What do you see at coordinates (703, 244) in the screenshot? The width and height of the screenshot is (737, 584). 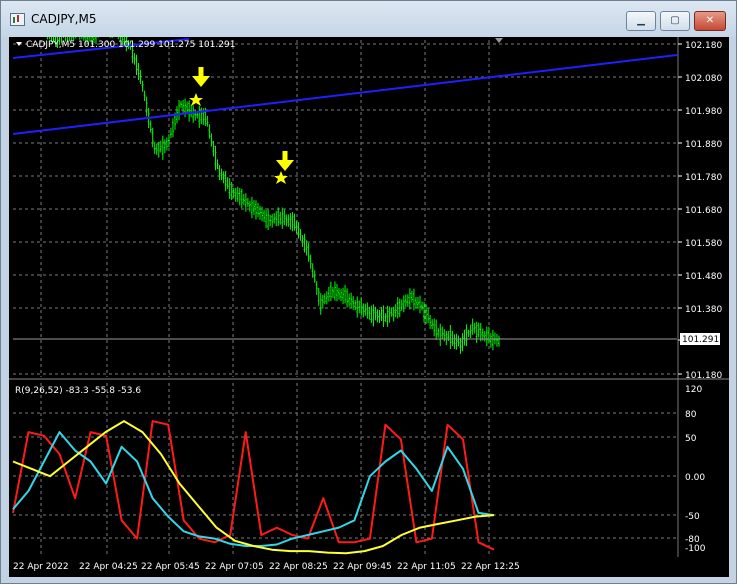 I see `price-label: 101.580` at bounding box center [703, 244].